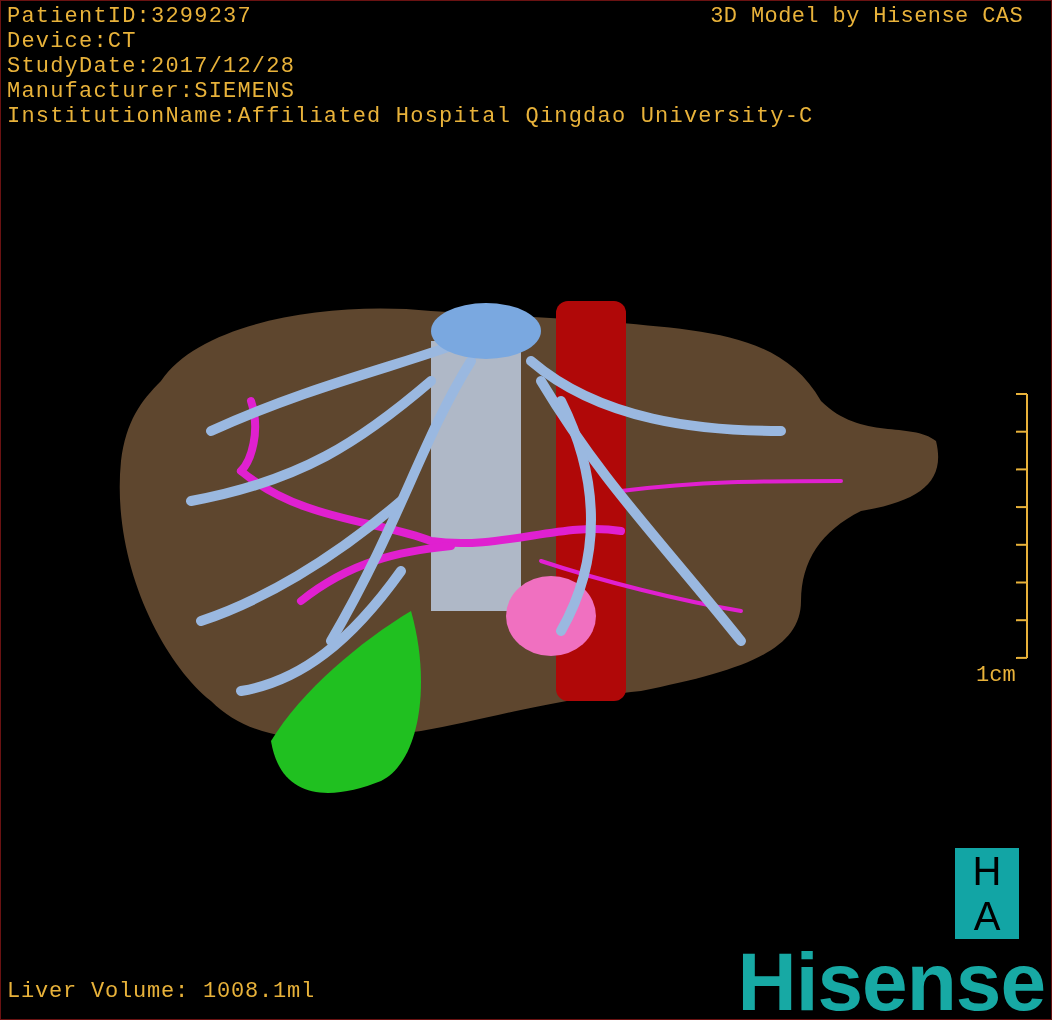 The image size is (1052, 1020). Describe the element at coordinates (996, 675) in the screenshot. I see `scale-label: 1cm` at that location.